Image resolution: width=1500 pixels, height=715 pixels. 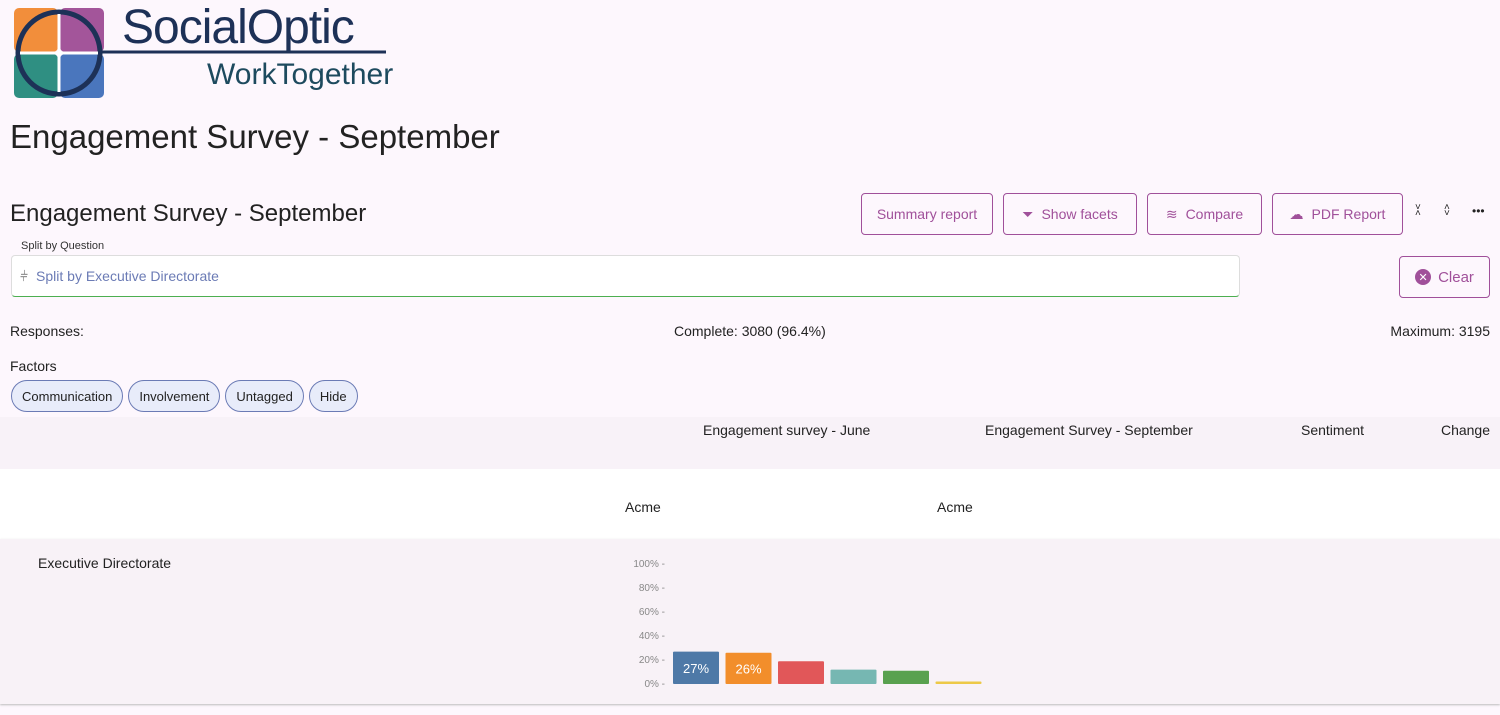 What do you see at coordinates (1296, 213) in the screenshot?
I see `cloud-download-icon: ☁` at bounding box center [1296, 213].